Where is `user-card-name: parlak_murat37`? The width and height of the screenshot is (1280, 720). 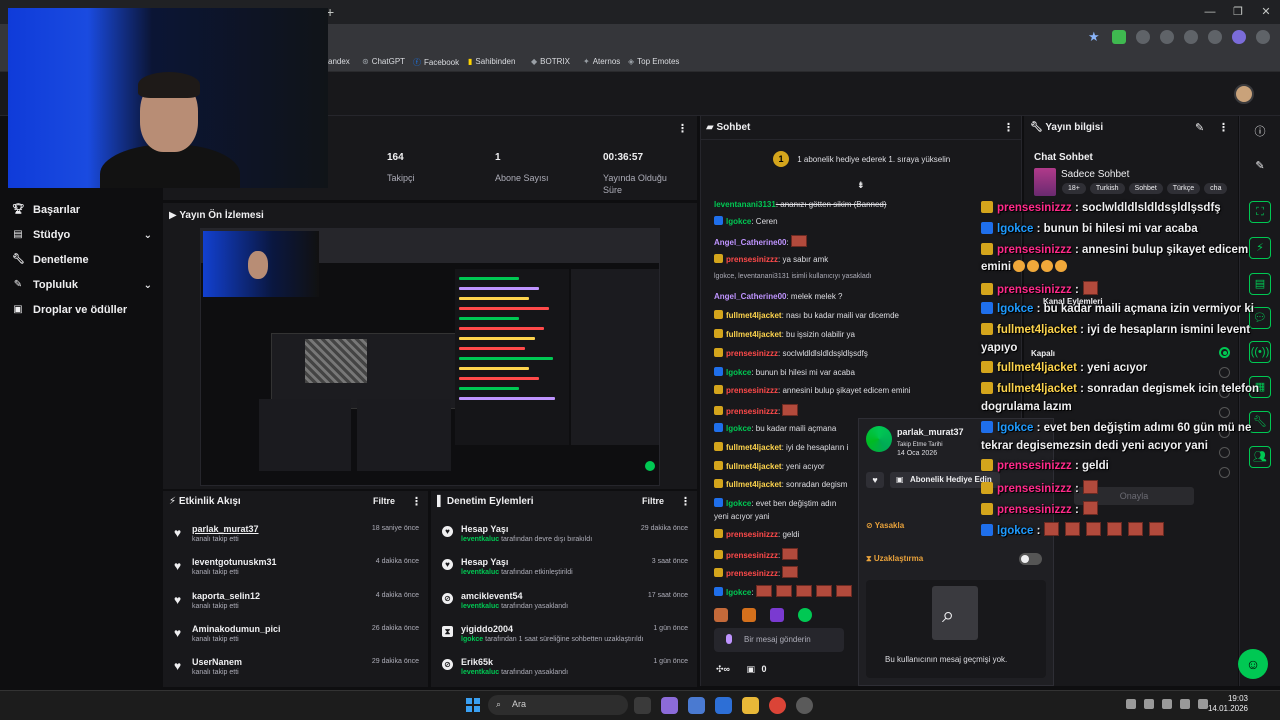
user-card-name: parlak_murat37 is located at coordinates (930, 432).